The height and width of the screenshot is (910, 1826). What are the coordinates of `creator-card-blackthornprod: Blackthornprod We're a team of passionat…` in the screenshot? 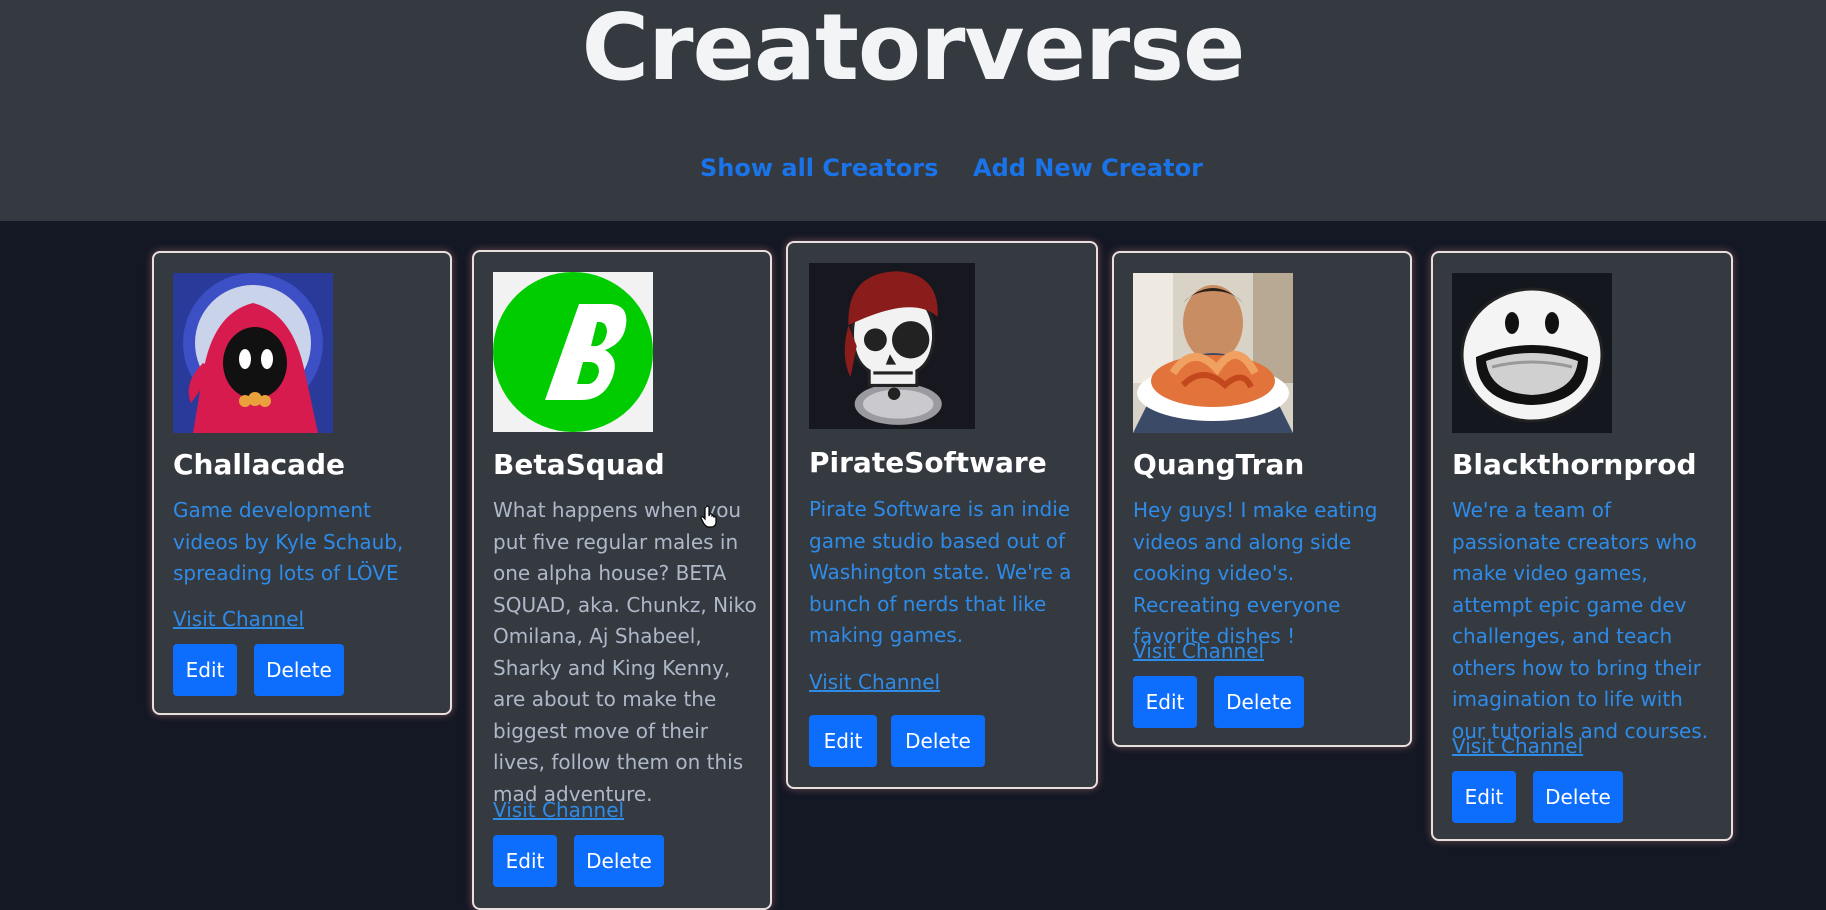 It's located at (1582, 546).